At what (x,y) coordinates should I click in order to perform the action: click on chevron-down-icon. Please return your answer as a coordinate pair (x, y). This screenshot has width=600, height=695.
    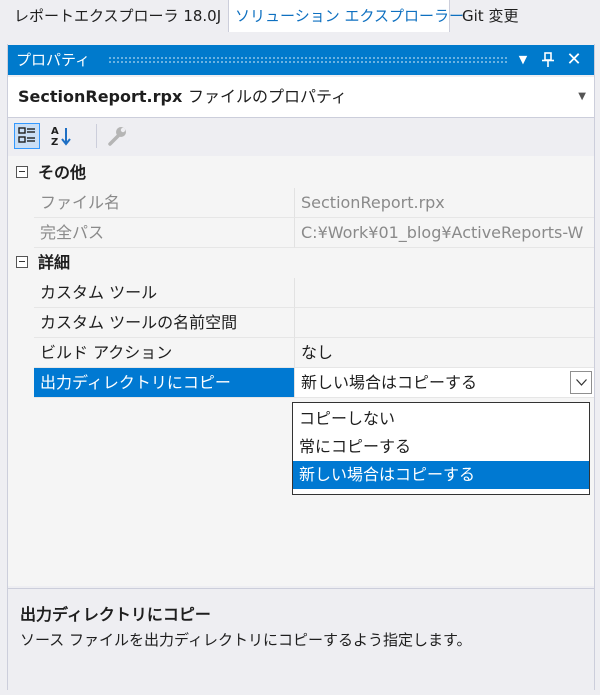
    Looking at the image, I should click on (581, 382).